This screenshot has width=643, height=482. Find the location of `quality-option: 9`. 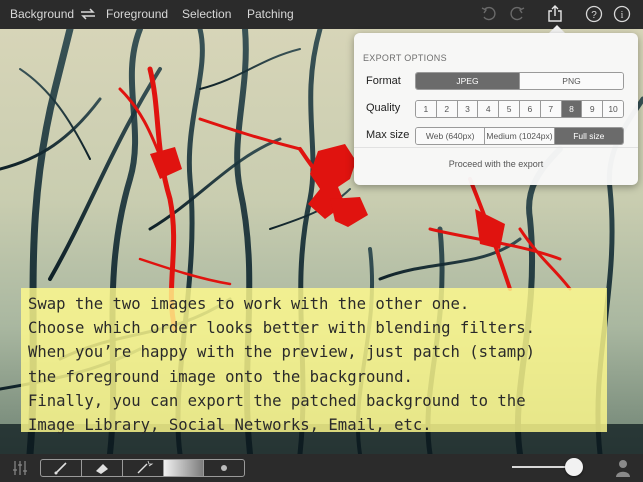

quality-option: 9 is located at coordinates (592, 109).